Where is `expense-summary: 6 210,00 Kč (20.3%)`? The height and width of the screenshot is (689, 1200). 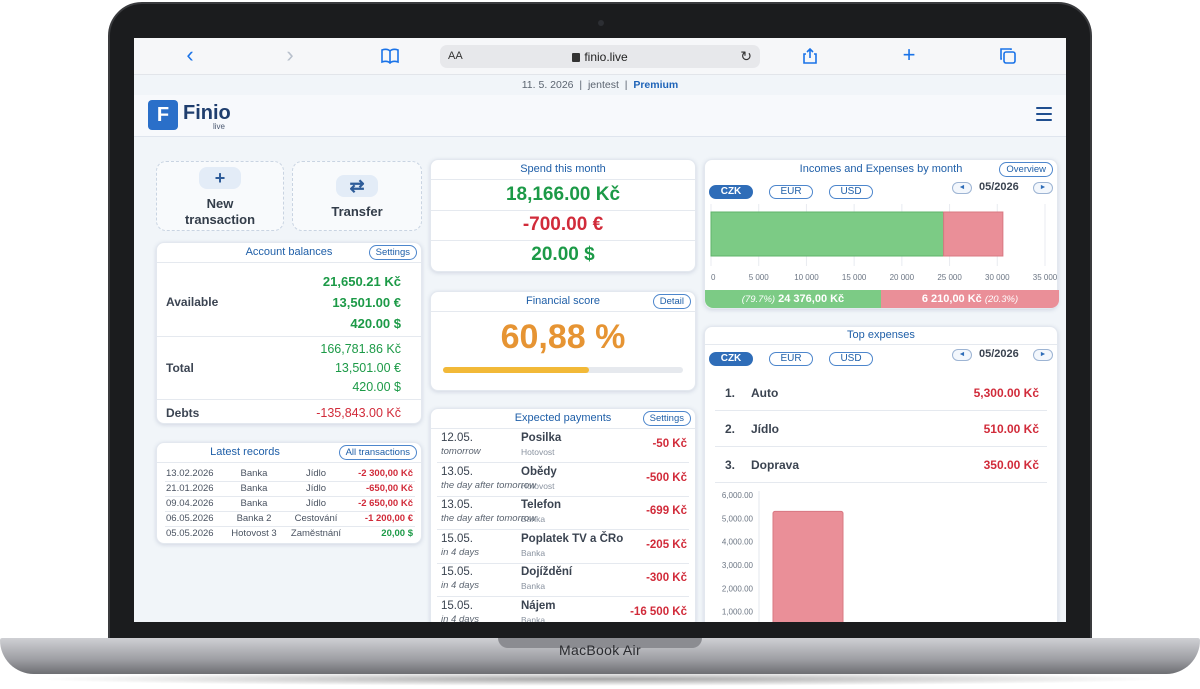
expense-summary: 6 210,00 Kč (20.3%) is located at coordinates (970, 299).